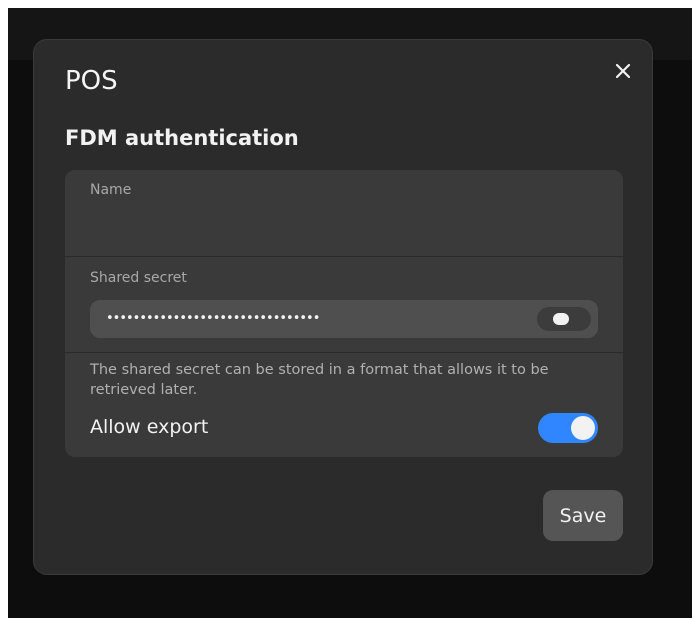 This screenshot has height=618, width=692. What do you see at coordinates (561, 319) in the screenshot?
I see `reveal-toggle-knob` at bounding box center [561, 319].